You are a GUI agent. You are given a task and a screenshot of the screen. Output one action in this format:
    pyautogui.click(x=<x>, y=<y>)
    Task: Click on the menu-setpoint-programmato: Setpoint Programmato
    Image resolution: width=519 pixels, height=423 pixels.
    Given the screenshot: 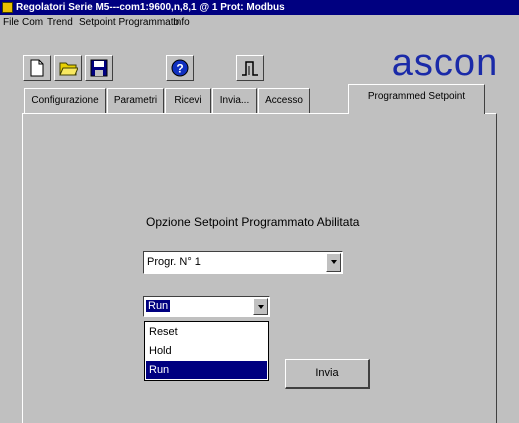 What is the action you would take?
    pyautogui.click(x=129, y=22)
    